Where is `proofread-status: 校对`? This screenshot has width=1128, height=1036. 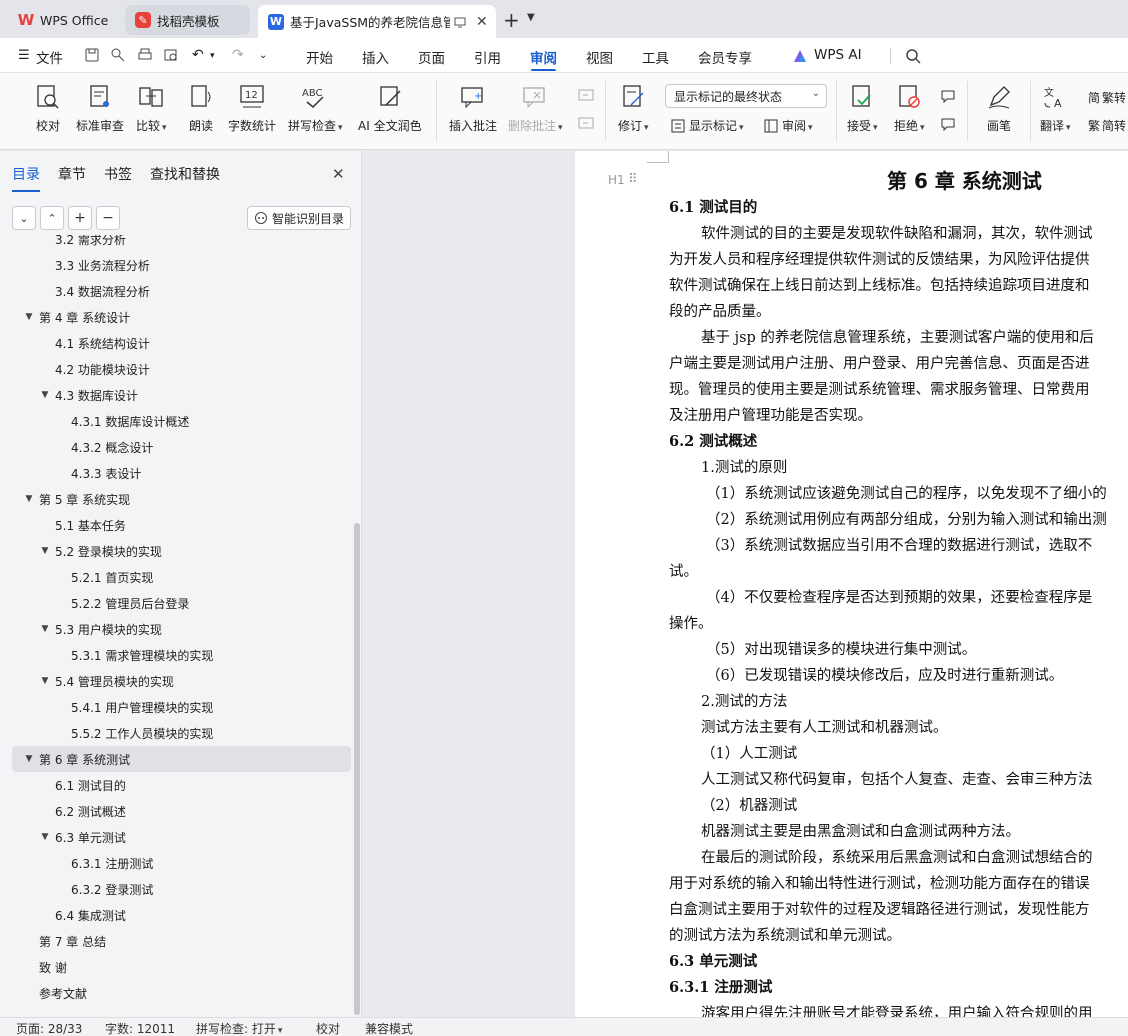 proofread-status: 校对 is located at coordinates (328, 1028).